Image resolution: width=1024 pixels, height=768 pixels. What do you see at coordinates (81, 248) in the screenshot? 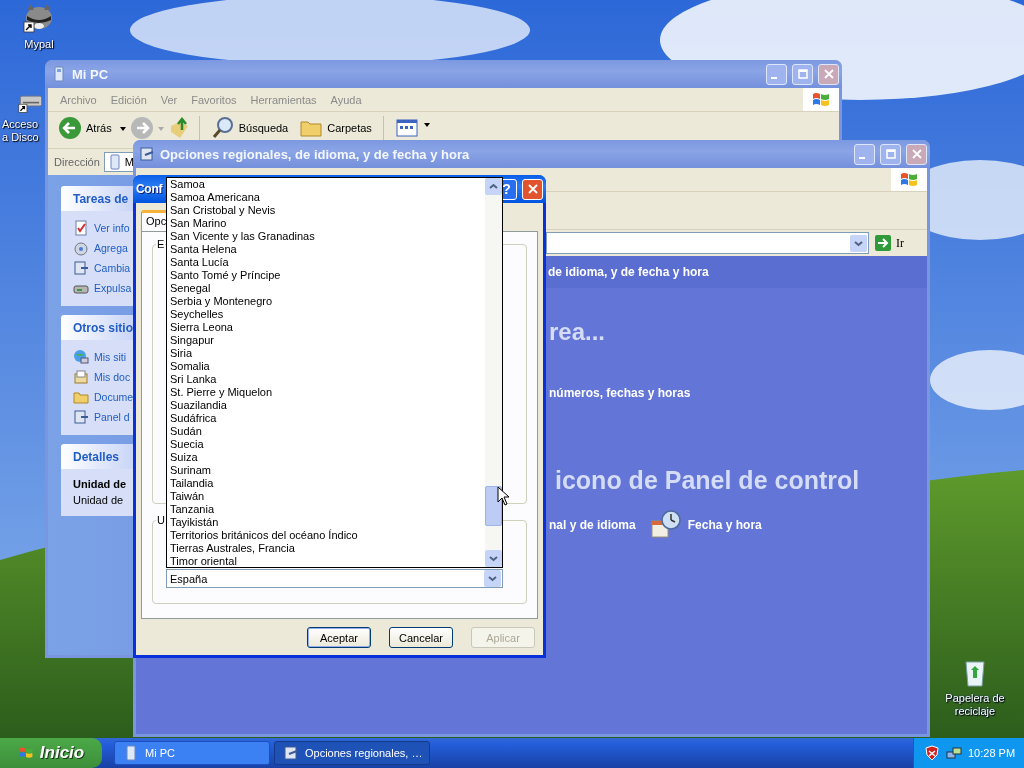
I see `disc-icon` at bounding box center [81, 248].